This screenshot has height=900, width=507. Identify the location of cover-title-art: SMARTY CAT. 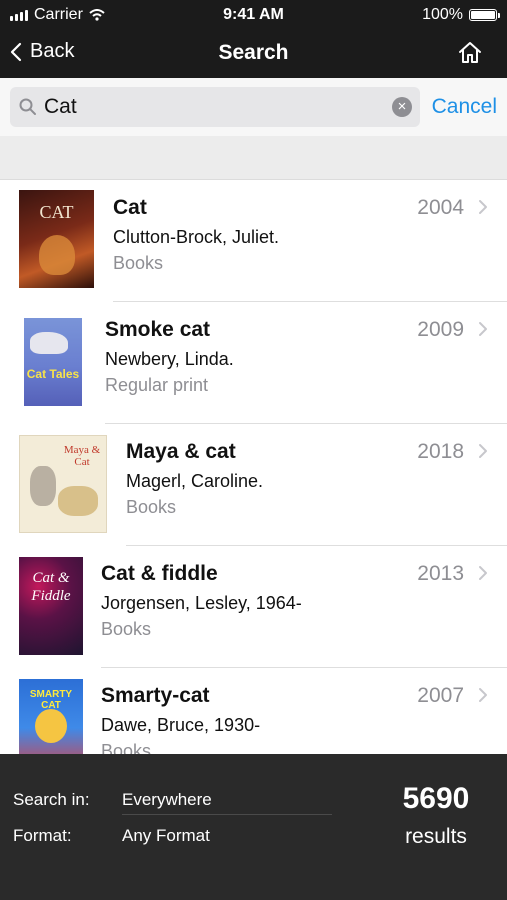
(51, 700).